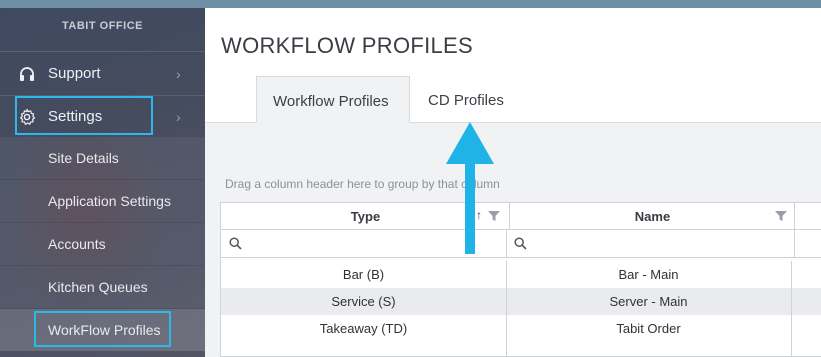 The image size is (821, 357). I want to click on sidebar-brand: TABIT OFFICE, so click(102, 26).